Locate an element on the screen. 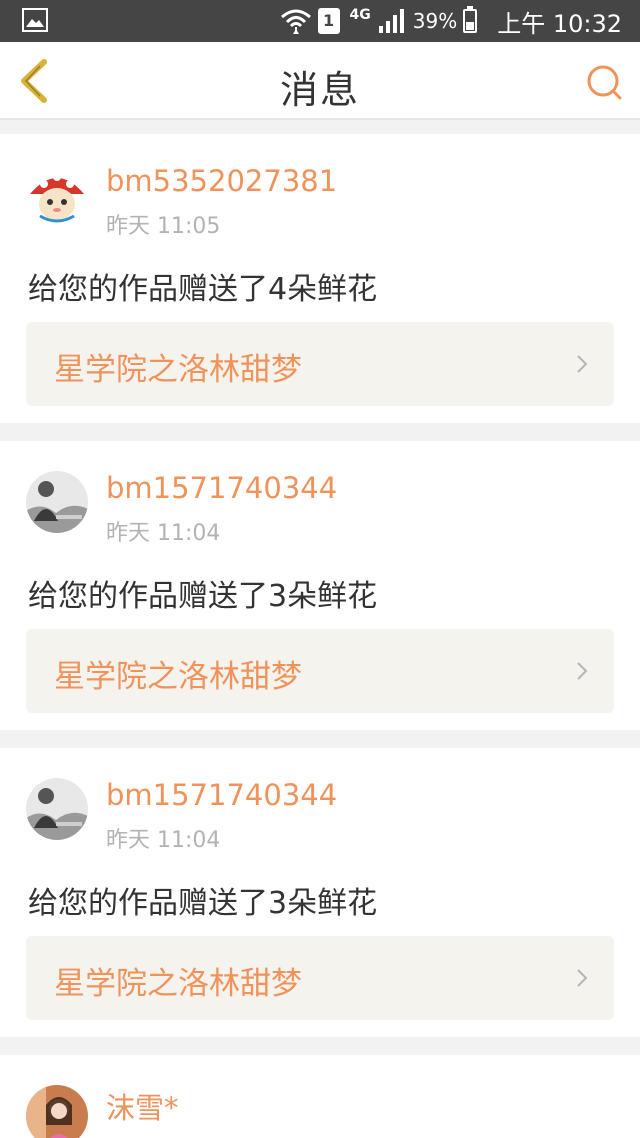 The height and width of the screenshot is (1138, 640). message-text: 给您的作品赠送了4朵鲜花 is located at coordinates (203, 289).